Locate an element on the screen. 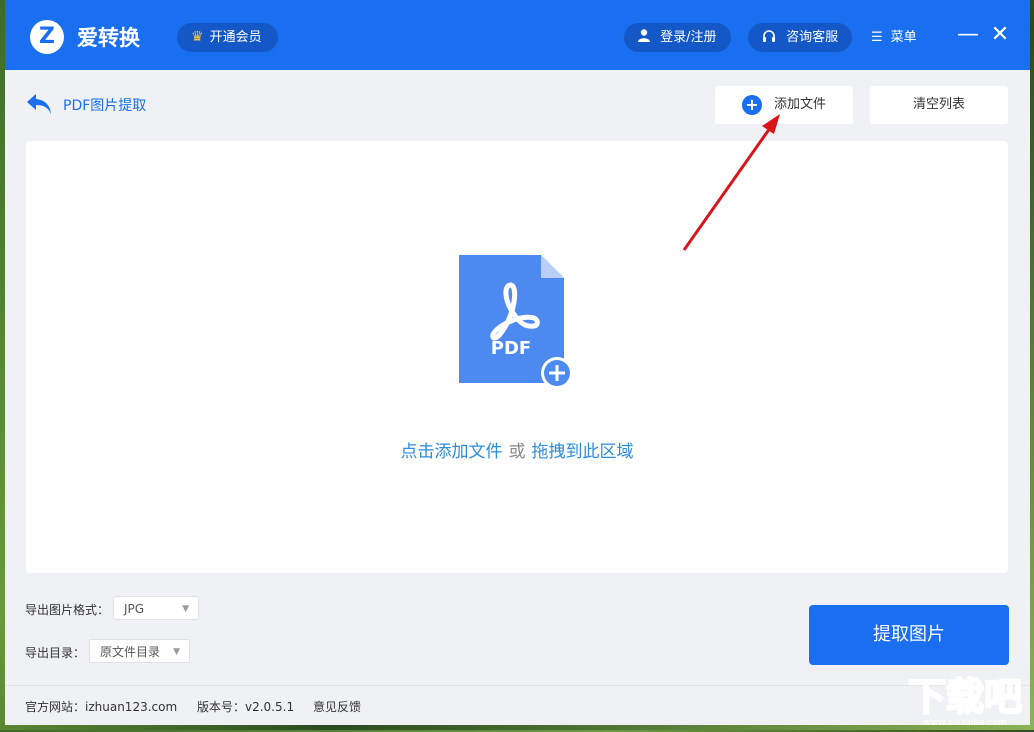  watermark-url: www.xiazaiba.com is located at coordinates (965, 723).